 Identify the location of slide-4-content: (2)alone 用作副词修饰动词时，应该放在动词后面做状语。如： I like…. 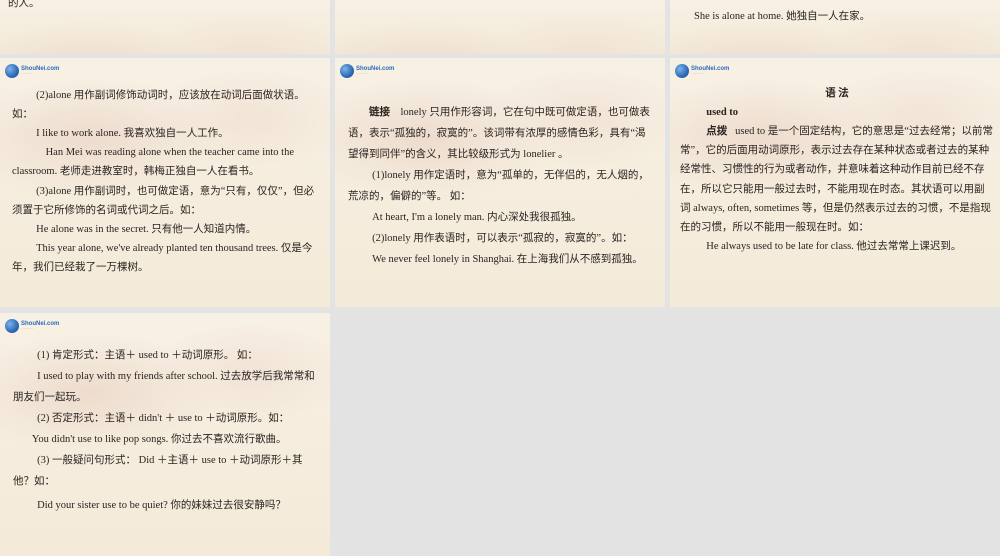
(166, 181).